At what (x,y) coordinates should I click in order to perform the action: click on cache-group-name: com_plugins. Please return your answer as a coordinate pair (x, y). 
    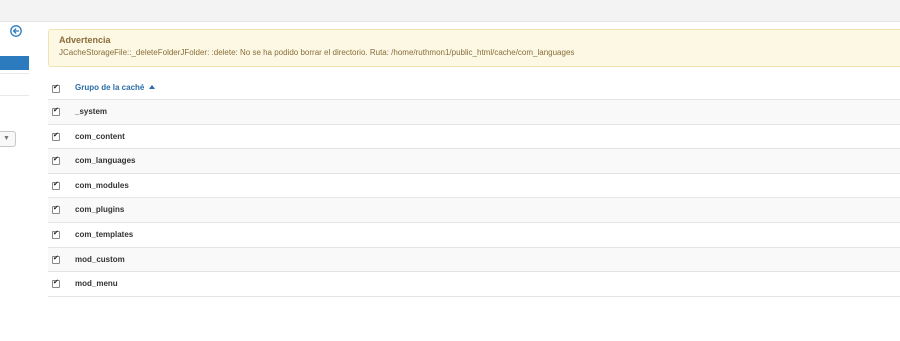
    Looking at the image, I should click on (100, 210).